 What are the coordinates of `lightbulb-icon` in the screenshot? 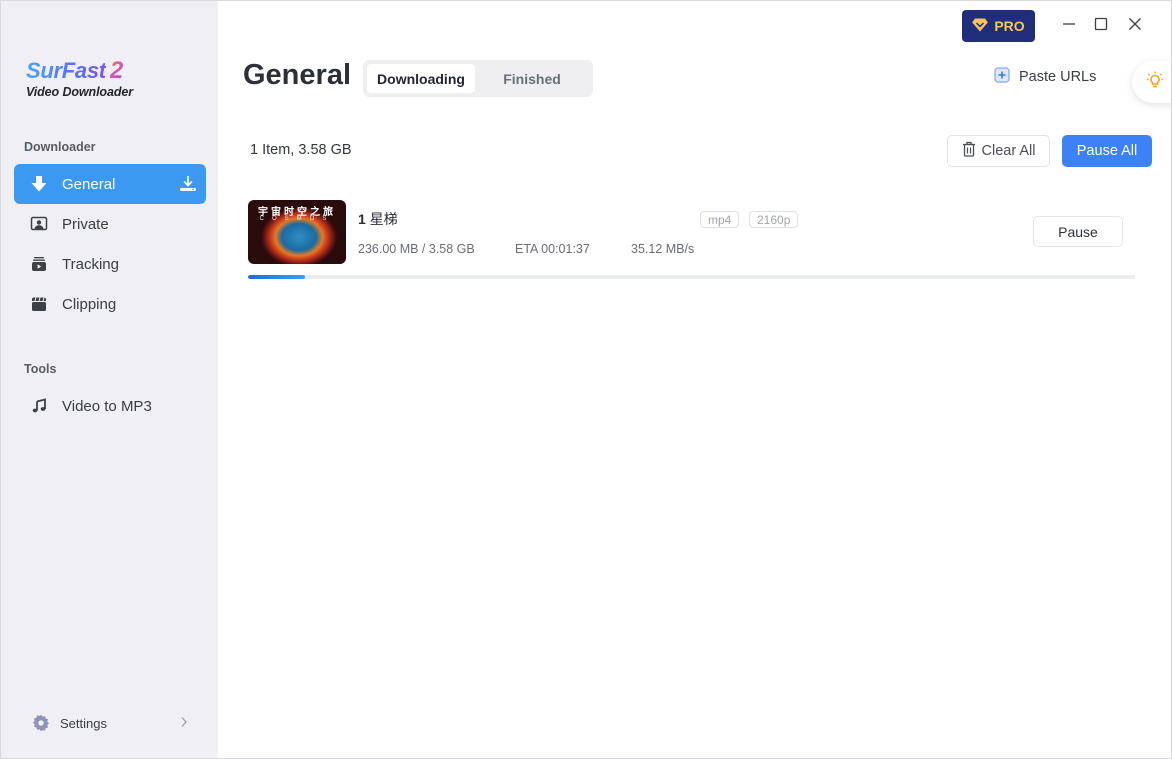 It's located at (1155, 82).